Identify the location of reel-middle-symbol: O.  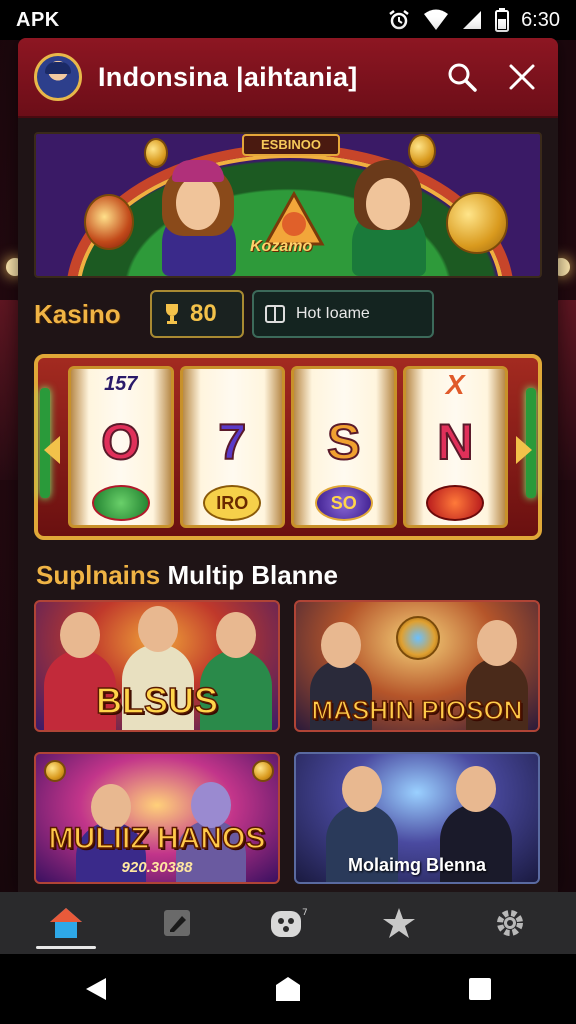
(120, 442).